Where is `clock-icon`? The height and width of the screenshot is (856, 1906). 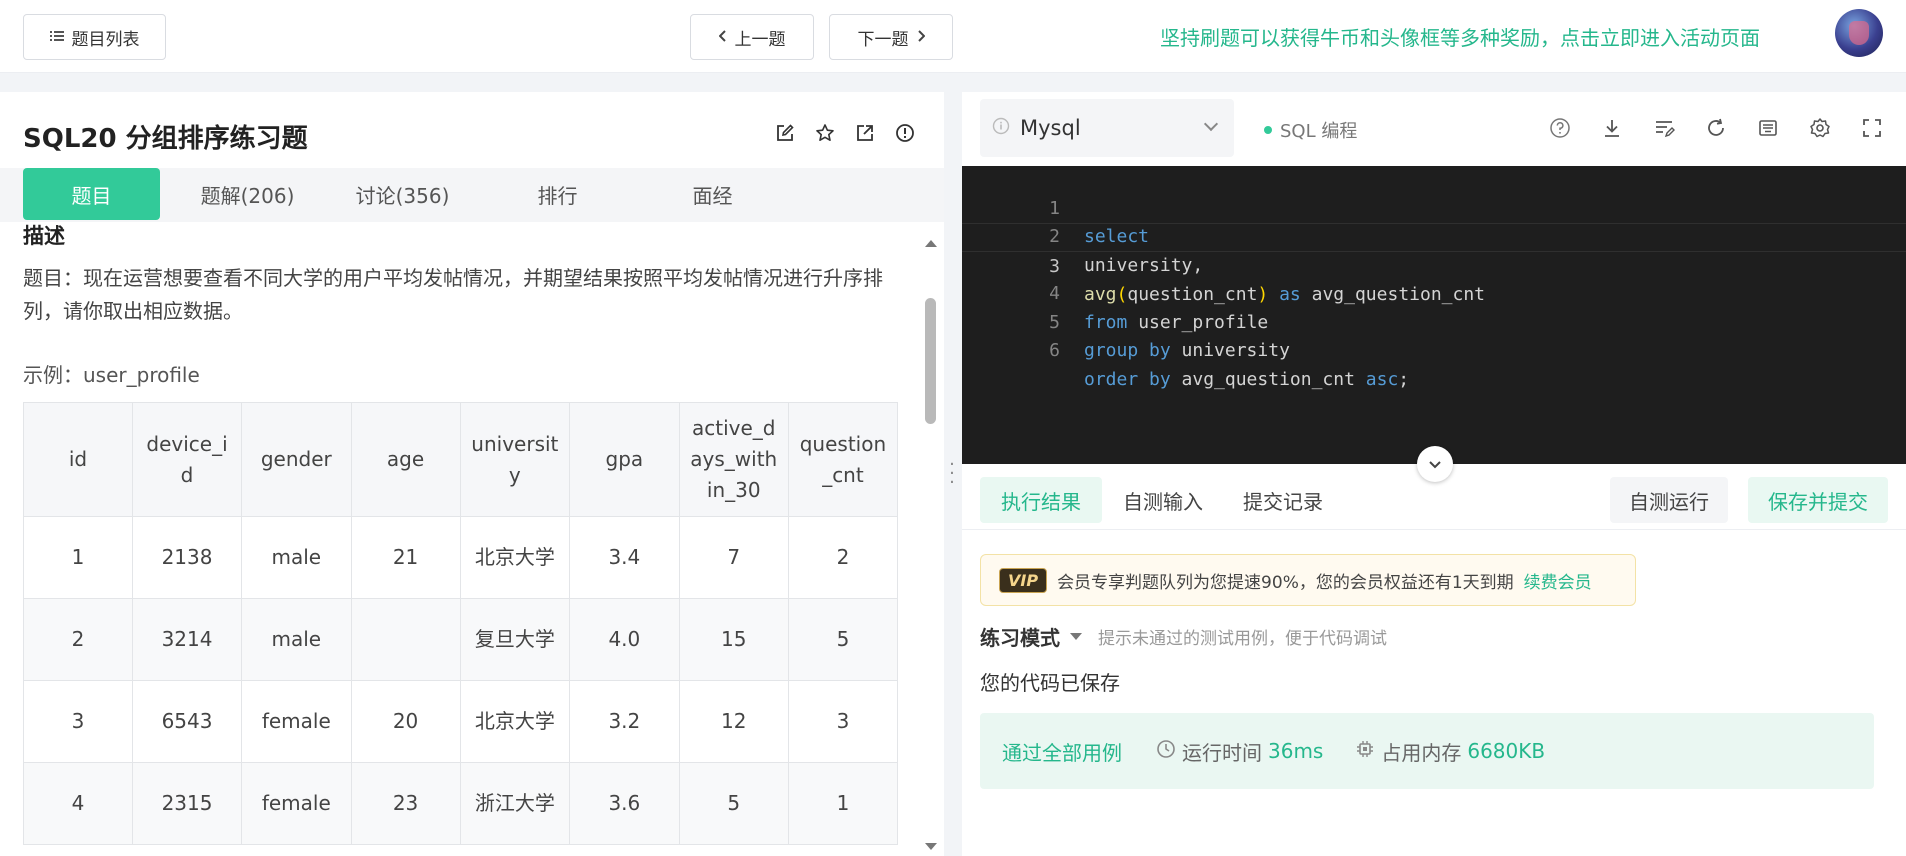
clock-icon is located at coordinates (1166, 751).